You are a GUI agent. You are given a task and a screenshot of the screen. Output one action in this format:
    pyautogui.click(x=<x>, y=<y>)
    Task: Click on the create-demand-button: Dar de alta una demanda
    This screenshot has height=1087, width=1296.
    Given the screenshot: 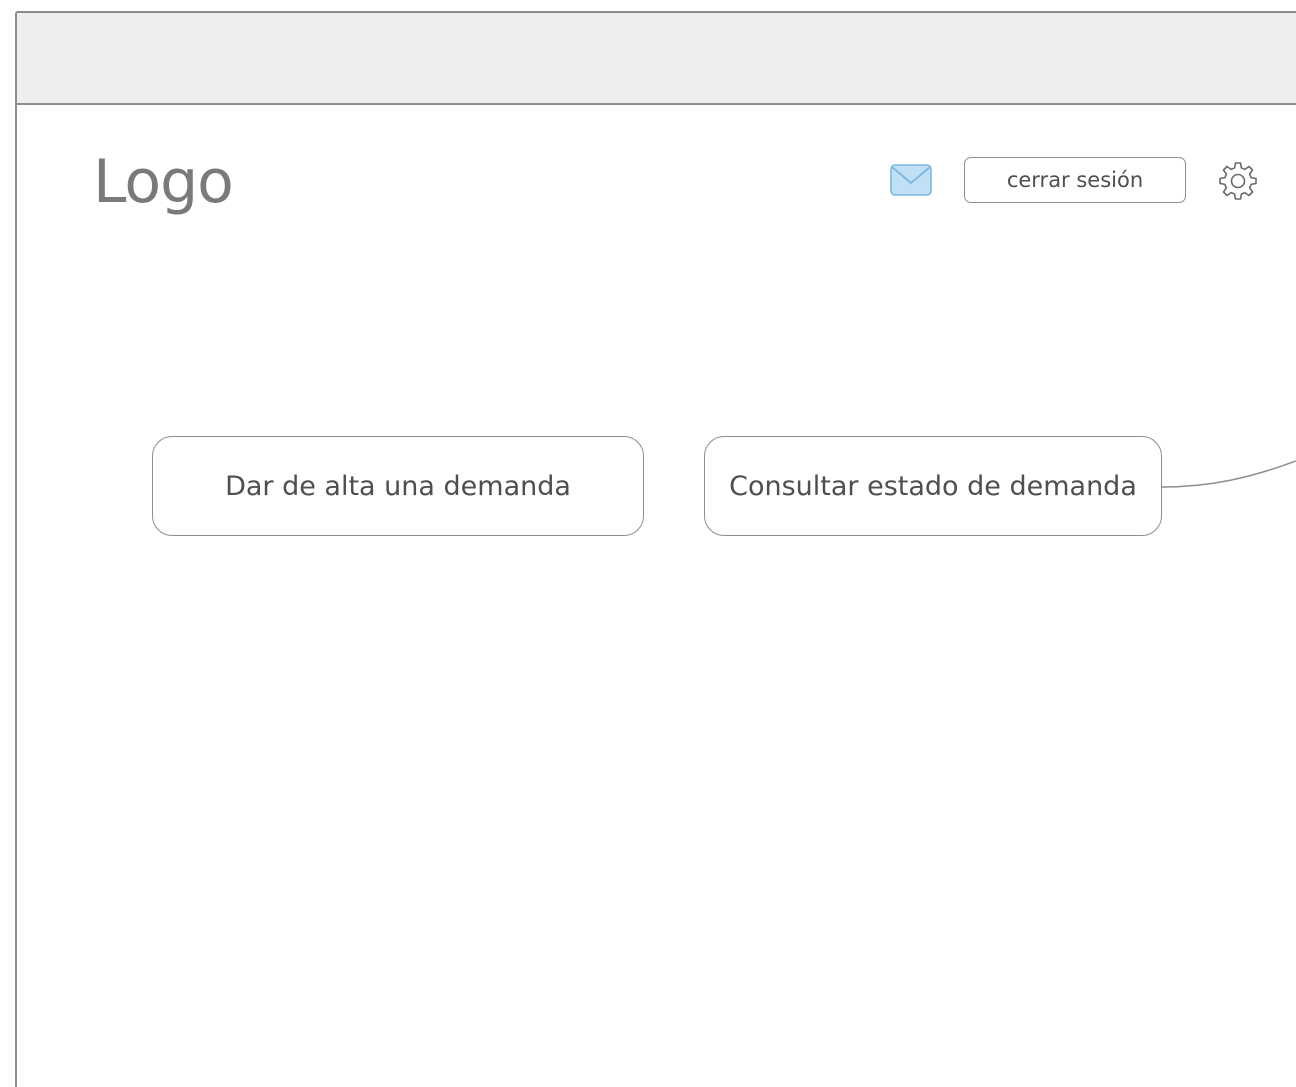 What is the action you would take?
    pyautogui.click(x=398, y=486)
    